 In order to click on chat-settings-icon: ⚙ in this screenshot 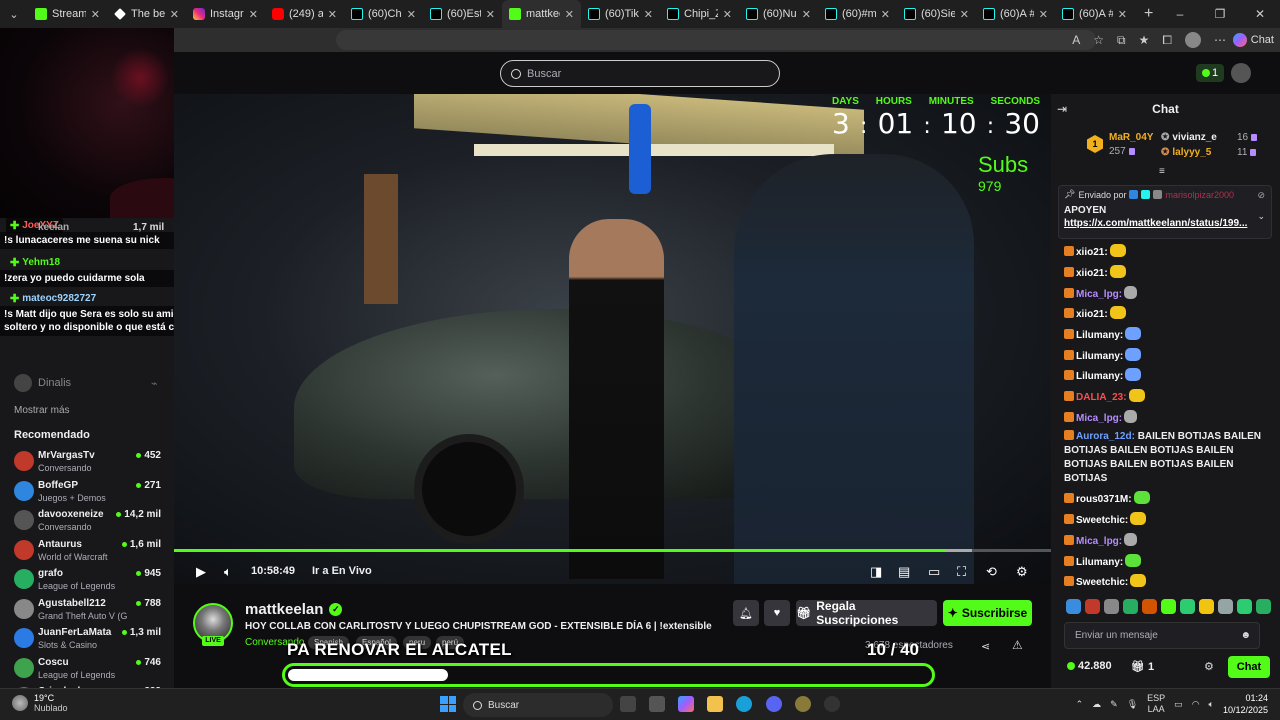, I will do `click(1209, 666)`.